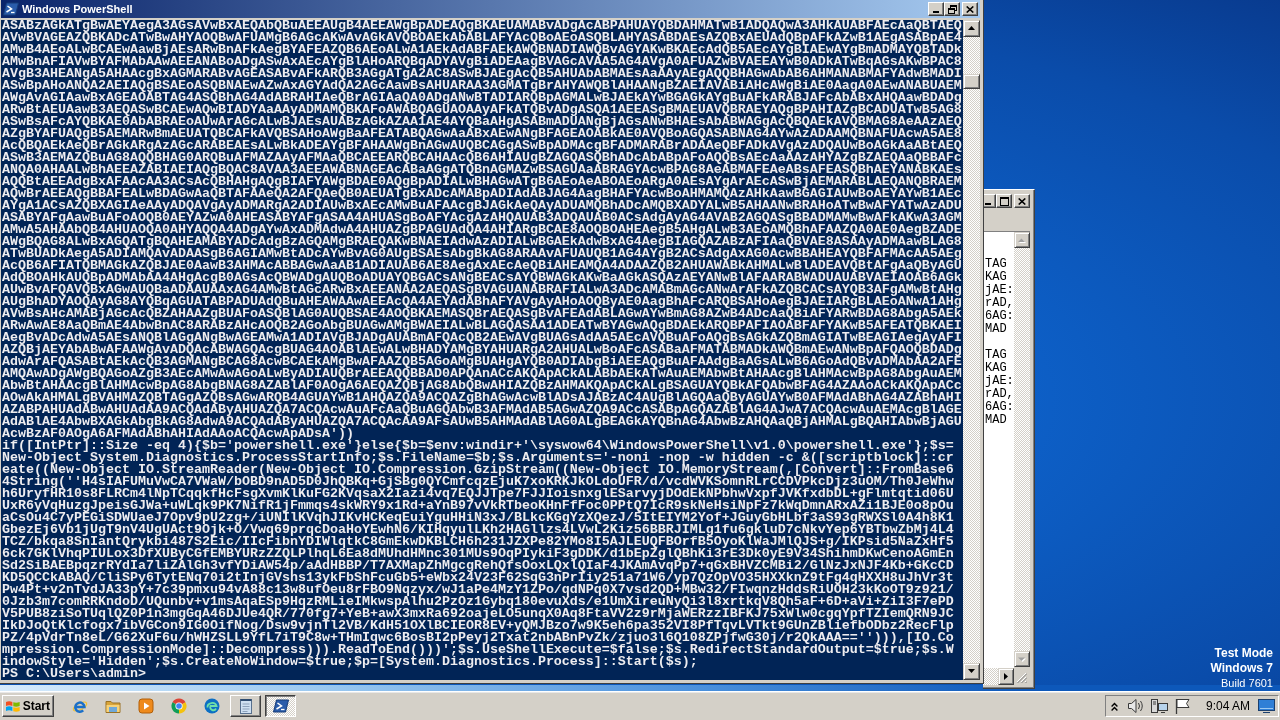  I want to click on console-line: 4String(''H4sIAFUMuVwCA7VWaW/bOBD9nAD5D0JhQBKq+GjSBg0QYCmfcqzEjuK7xoKRKJkOLdoUFR/d/vcdWVKSomnRLrCCDVPkcDjz3uOM/Th0JeWhw, so click(478, 482).